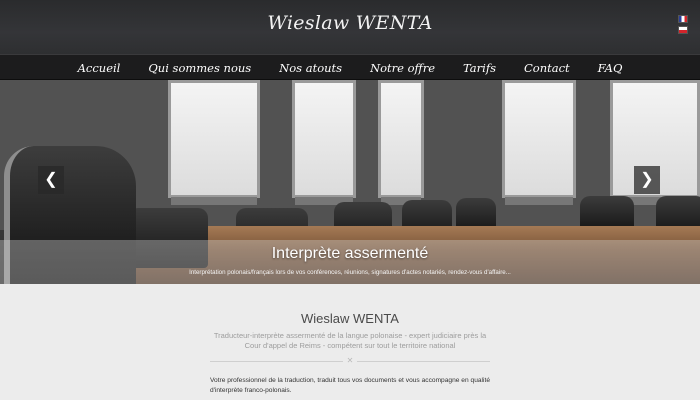 The image size is (700, 400). I want to click on language-switcher, so click(683, 26).